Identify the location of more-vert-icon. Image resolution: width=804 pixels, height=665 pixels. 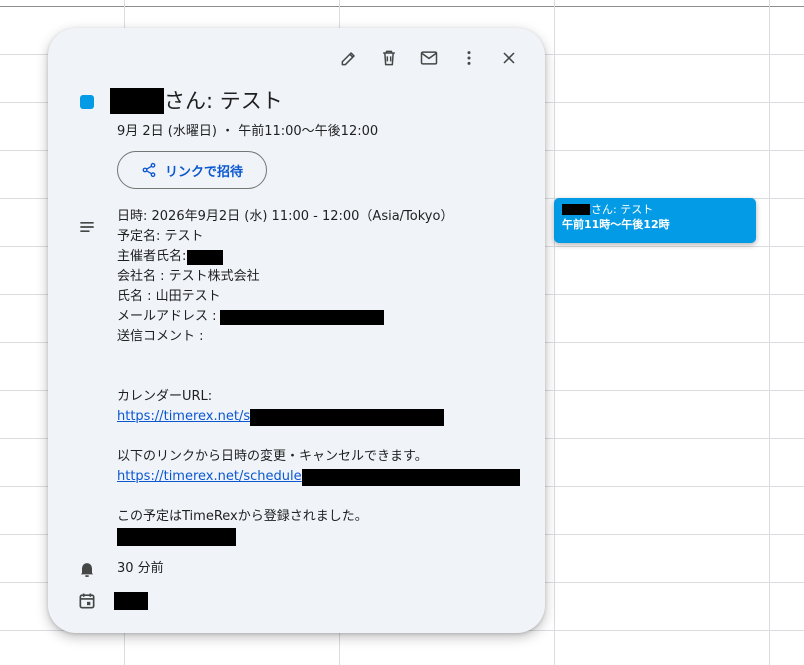
(469, 58).